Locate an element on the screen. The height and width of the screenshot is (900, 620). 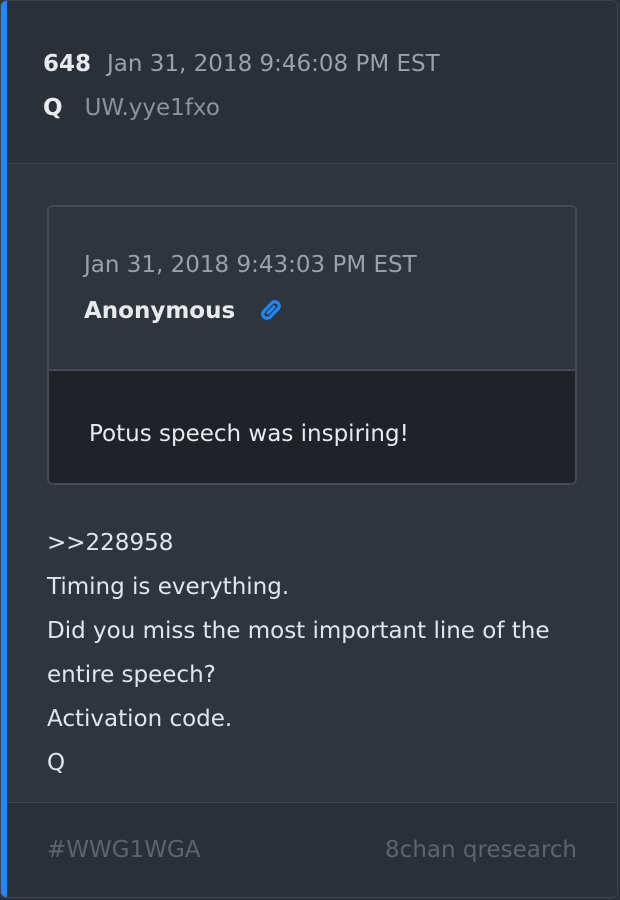
post-tripcode: UW.yye1fxo is located at coordinates (152, 108).